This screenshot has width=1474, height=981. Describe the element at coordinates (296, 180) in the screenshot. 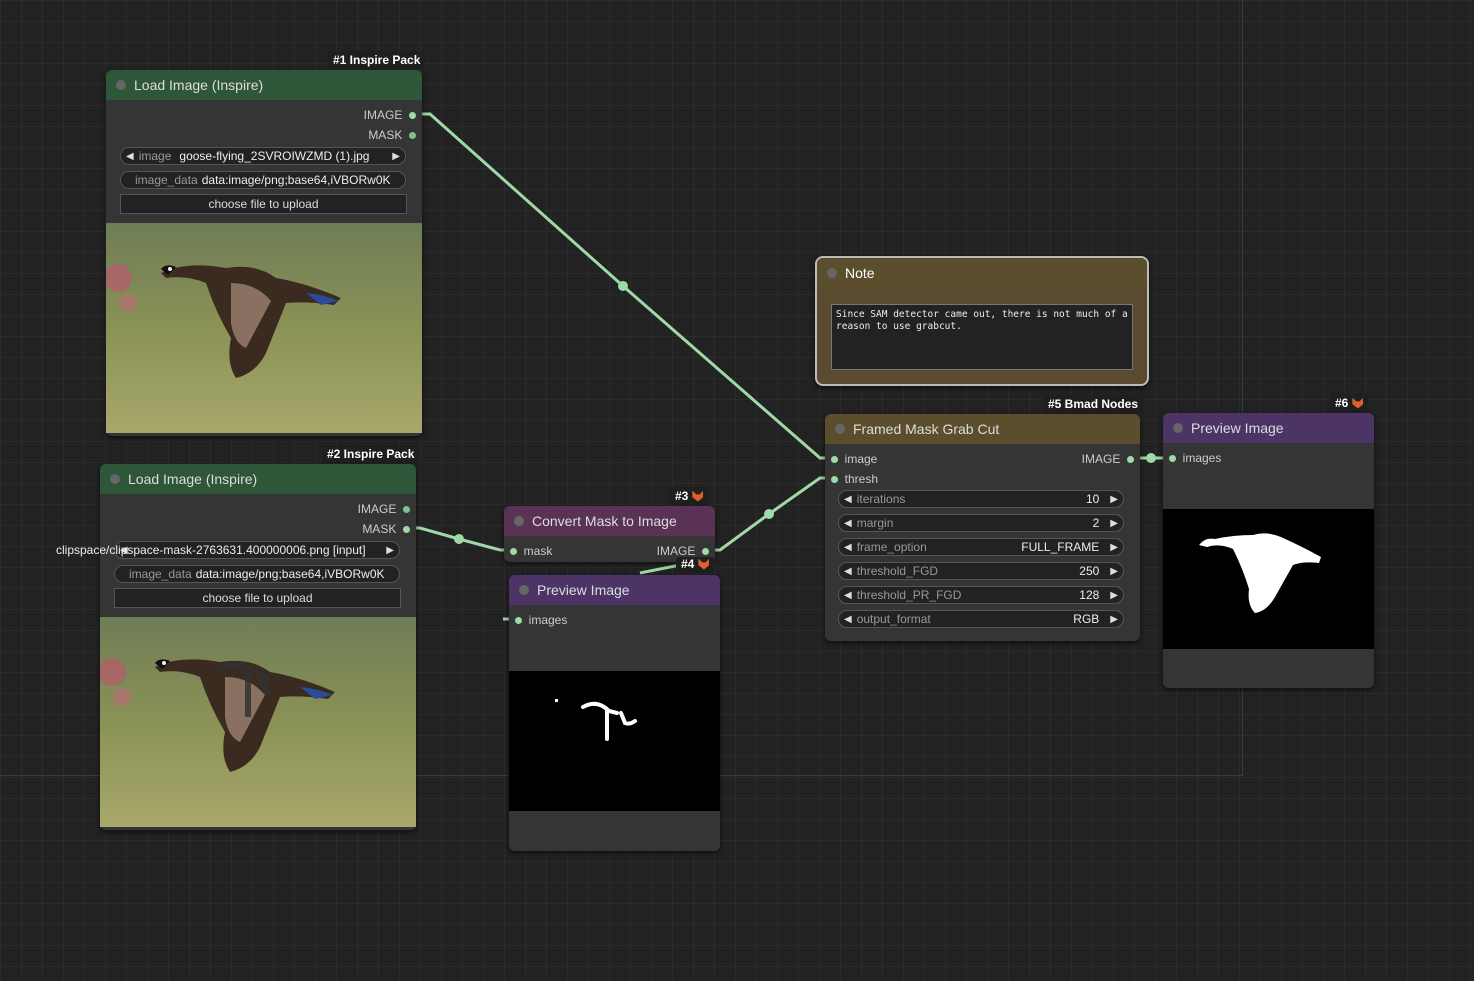

I see `widget-value: data:image/png;base64,iVBORw0K` at that location.